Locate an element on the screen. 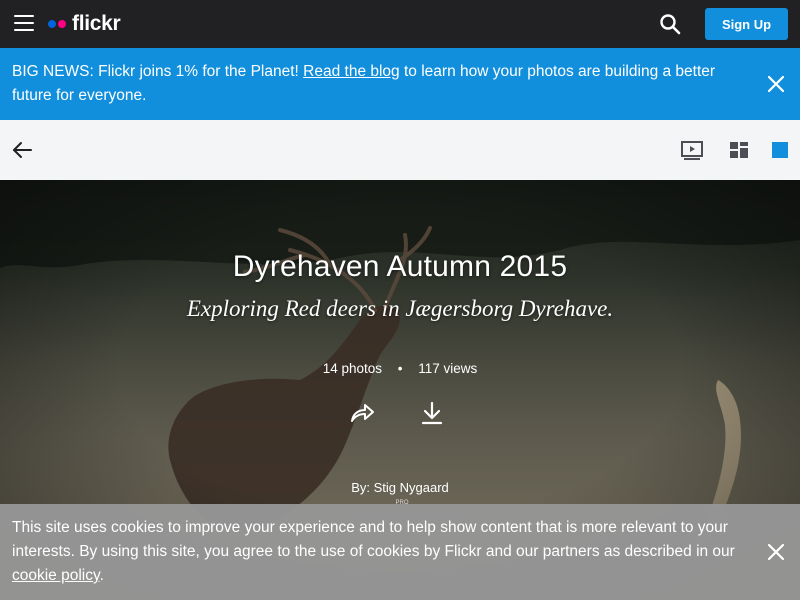  read-blog-link: Read the blog is located at coordinates (351, 71).